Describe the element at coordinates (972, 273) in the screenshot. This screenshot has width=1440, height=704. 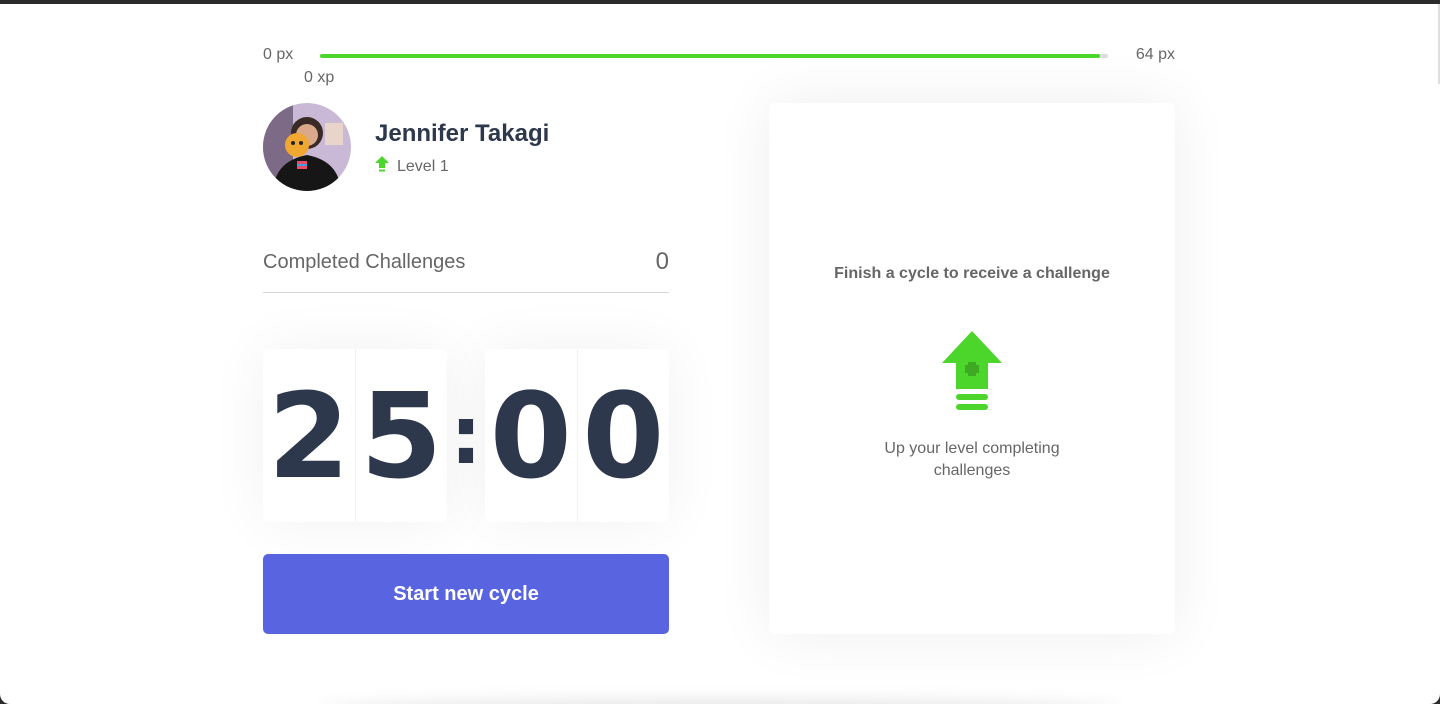
I see `challenge-box-title: Finish a cycle to receive a challenge` at that location.